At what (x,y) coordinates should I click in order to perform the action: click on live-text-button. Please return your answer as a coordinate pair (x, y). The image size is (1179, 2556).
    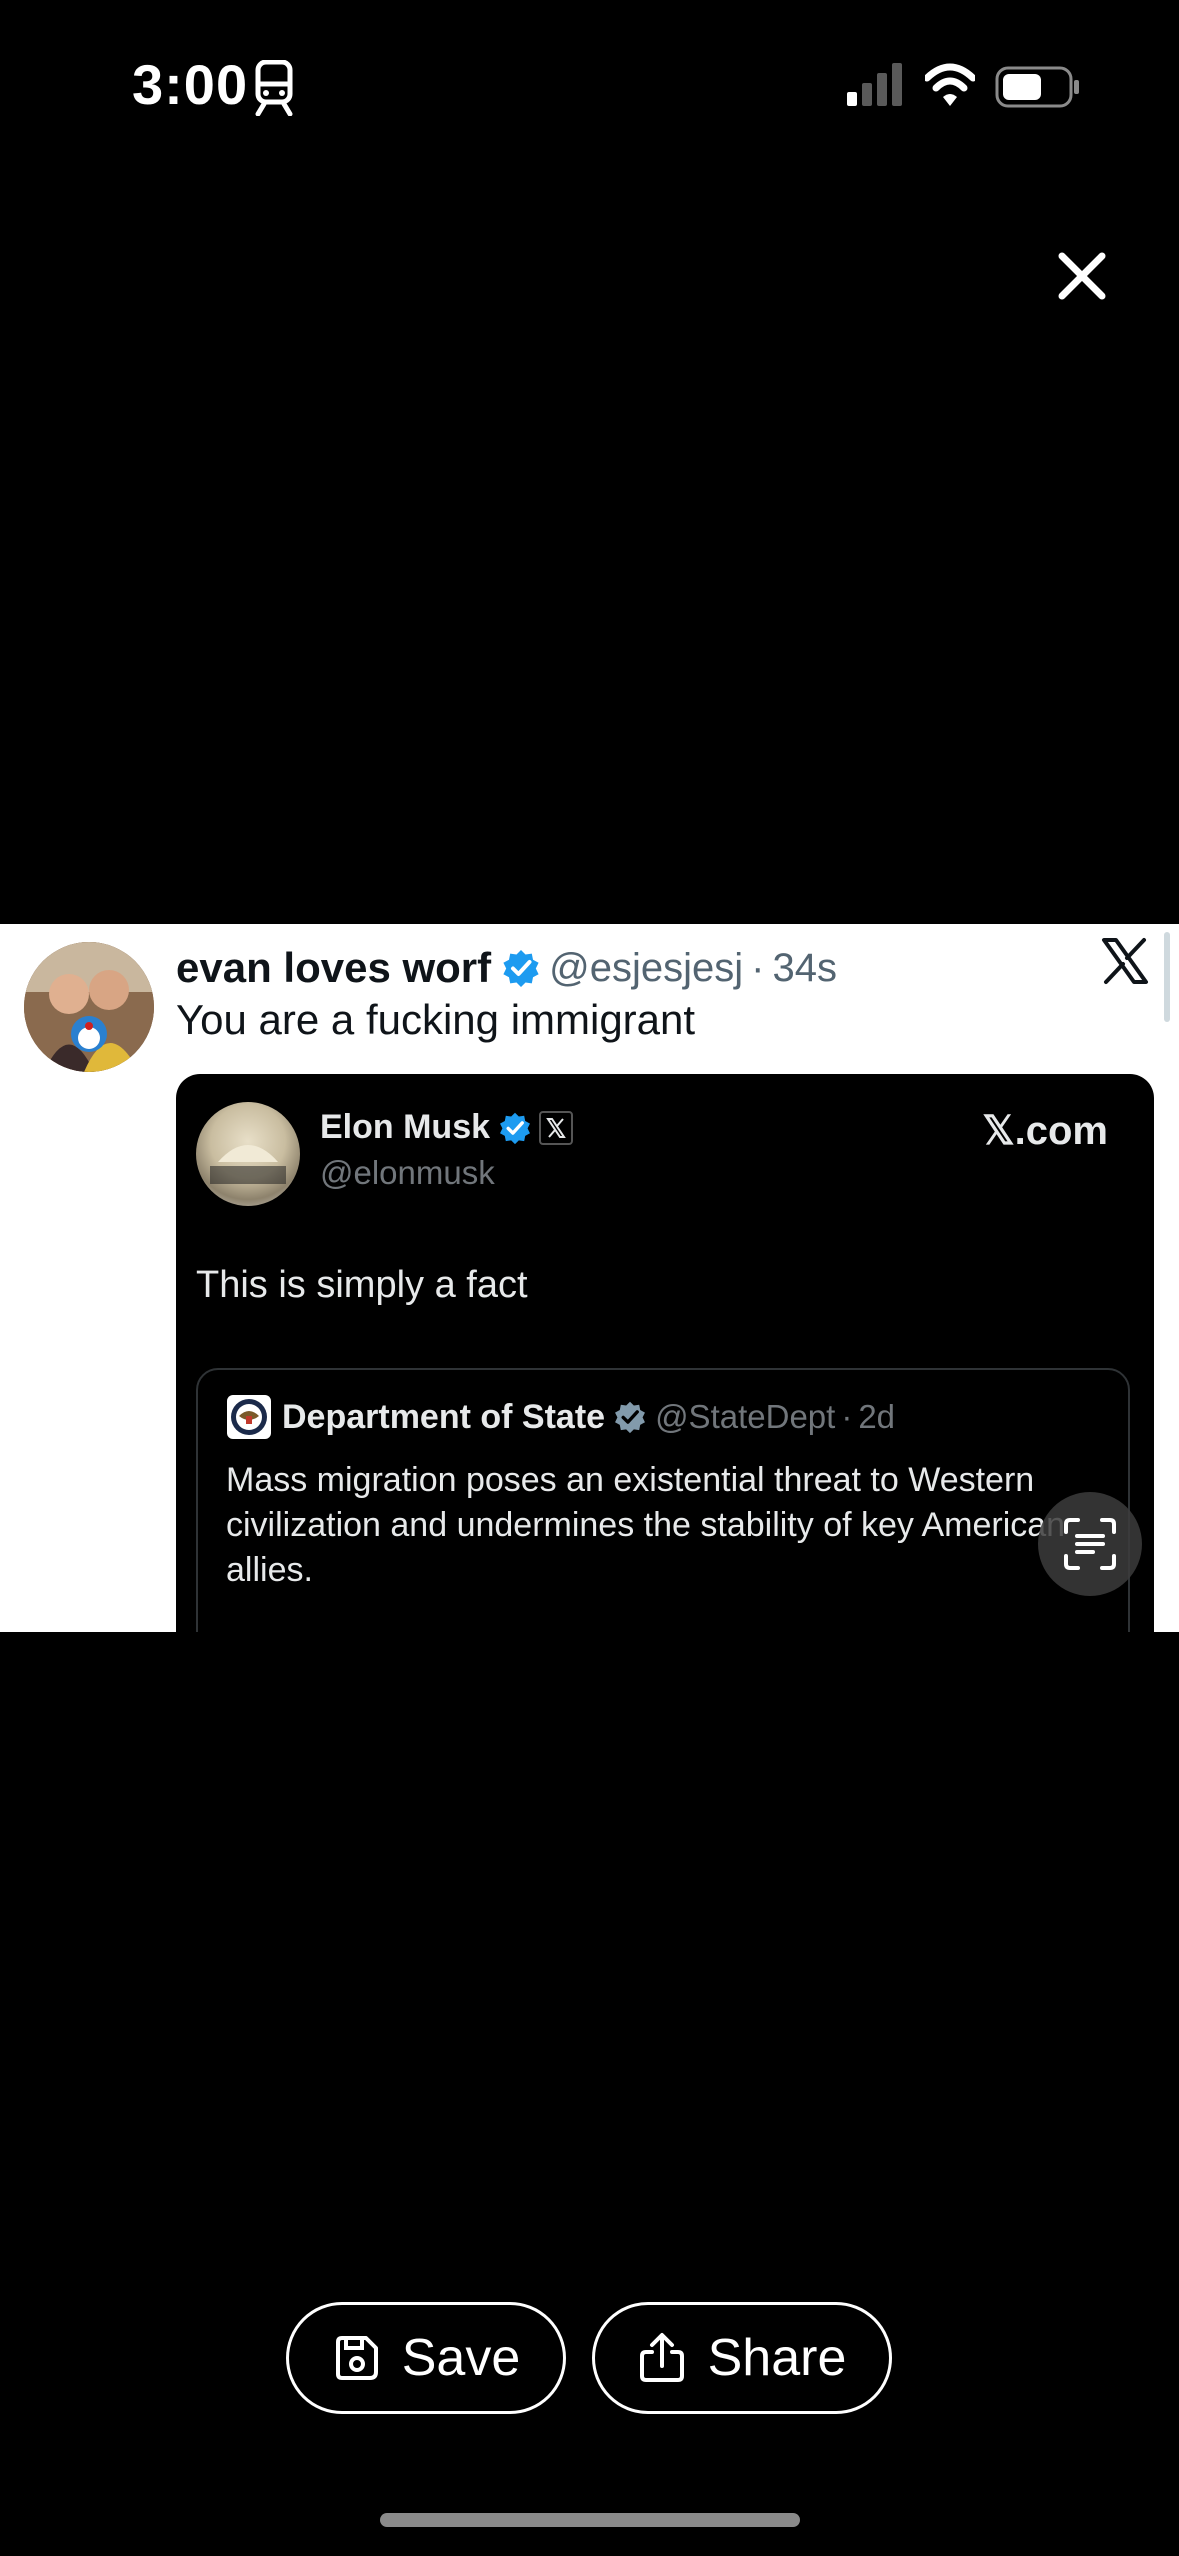
    Looking at the image, I should click on (1090, 1544).